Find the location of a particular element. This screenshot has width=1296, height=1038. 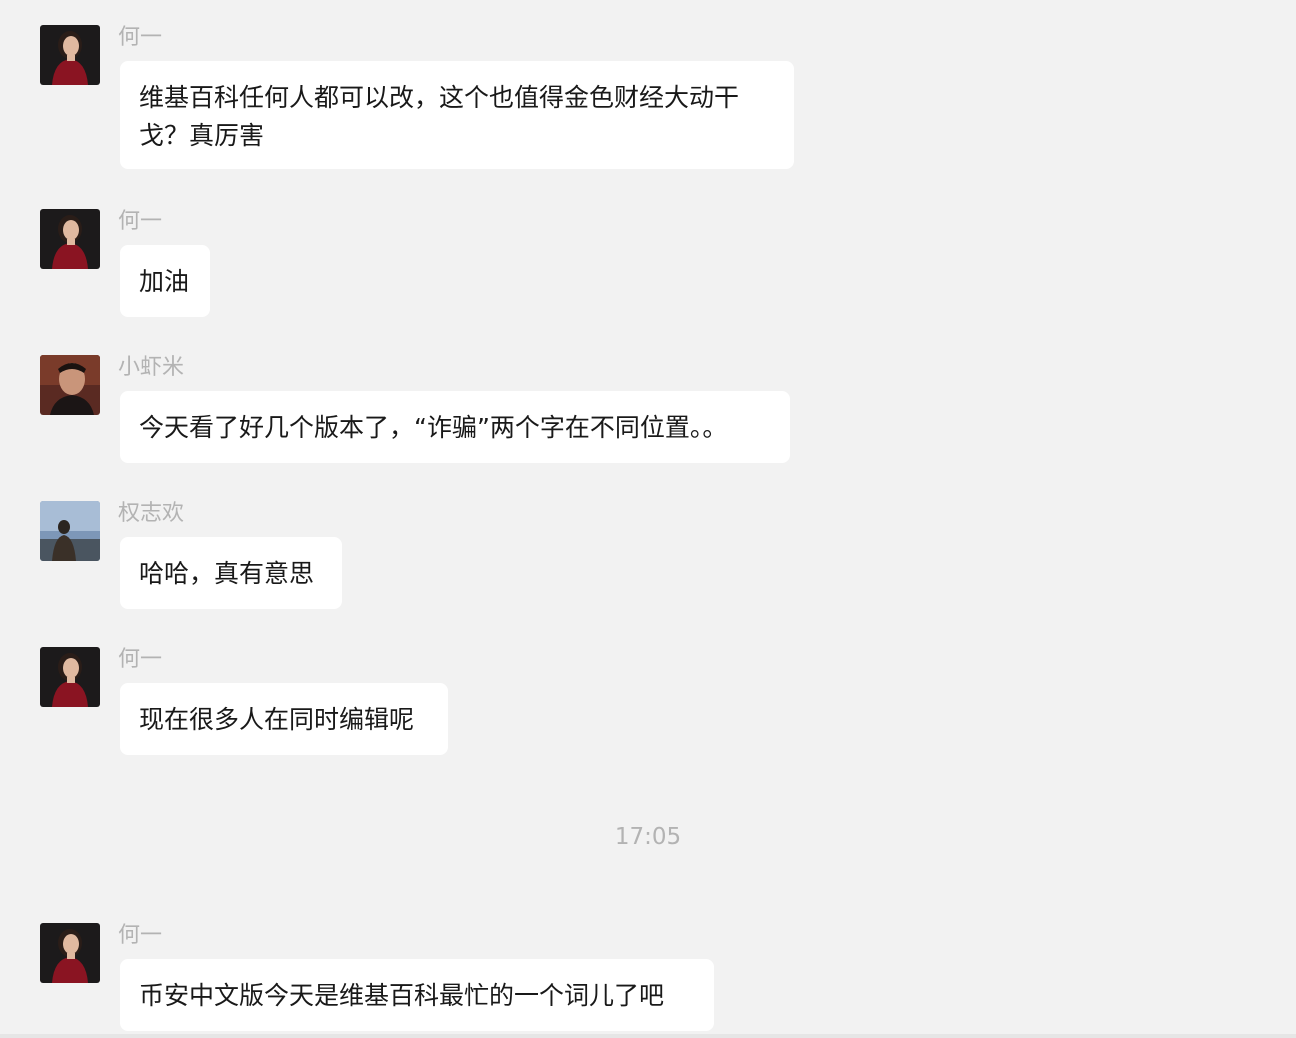

message-bubble: 币安中文版今天是维基百科最忙的一个词儿了吧 is located at coordinates (417, 995).